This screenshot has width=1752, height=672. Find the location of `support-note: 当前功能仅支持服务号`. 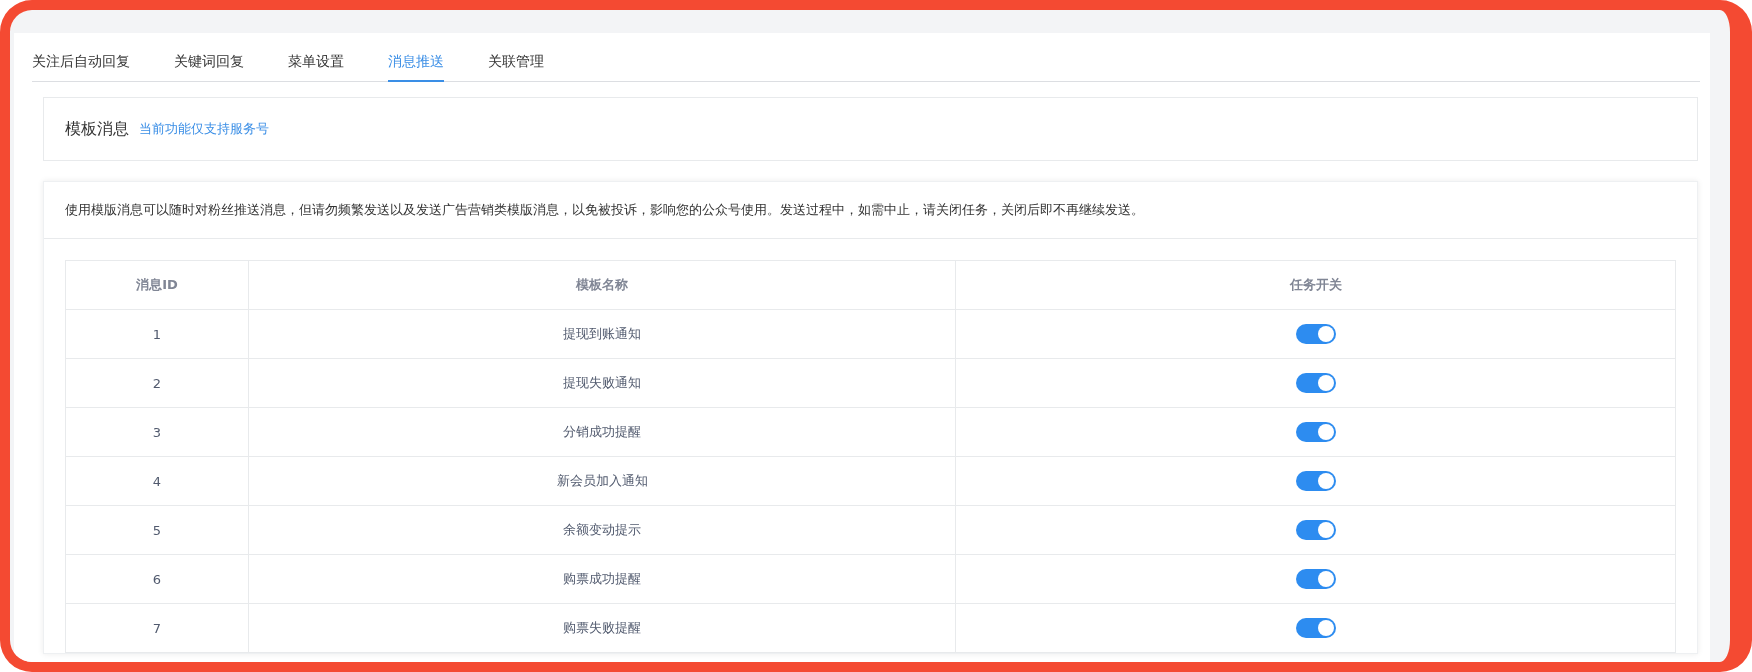

support-note: 当前功能仅支持服务号 is located at coordinates (204, 129).